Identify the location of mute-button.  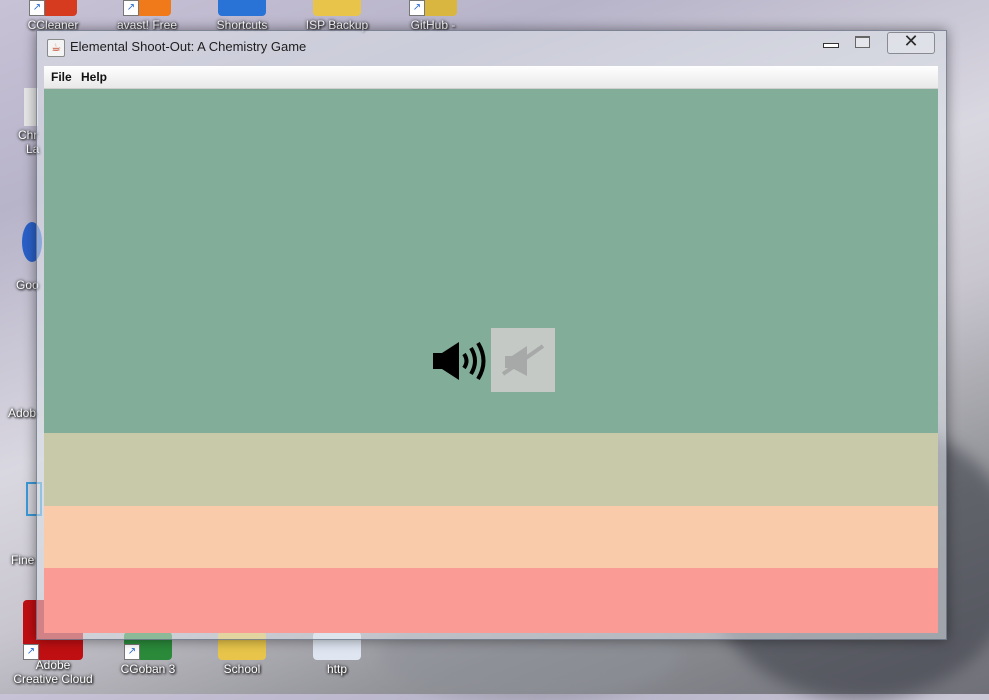
(523, 360).